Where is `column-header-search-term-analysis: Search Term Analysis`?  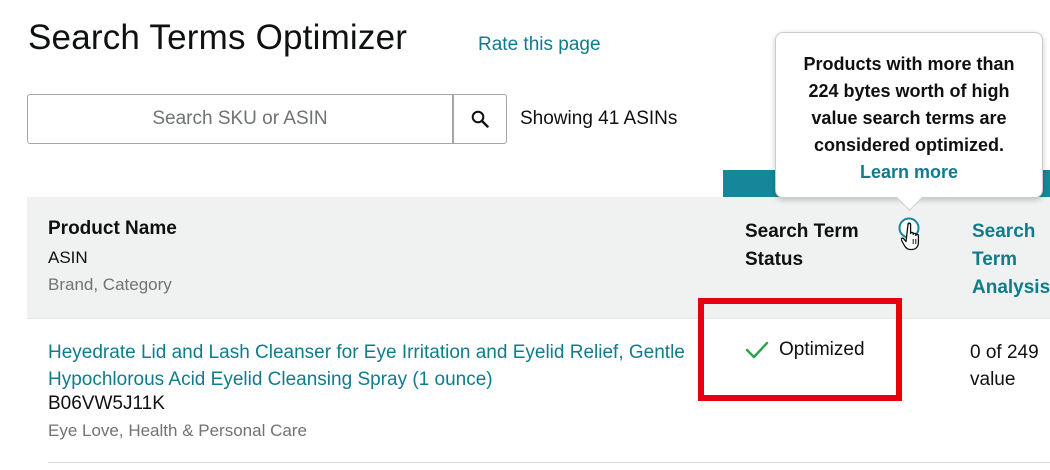
column-header-search-term-analysis: Search Term Analysis is located at coordinates (1011, 260).